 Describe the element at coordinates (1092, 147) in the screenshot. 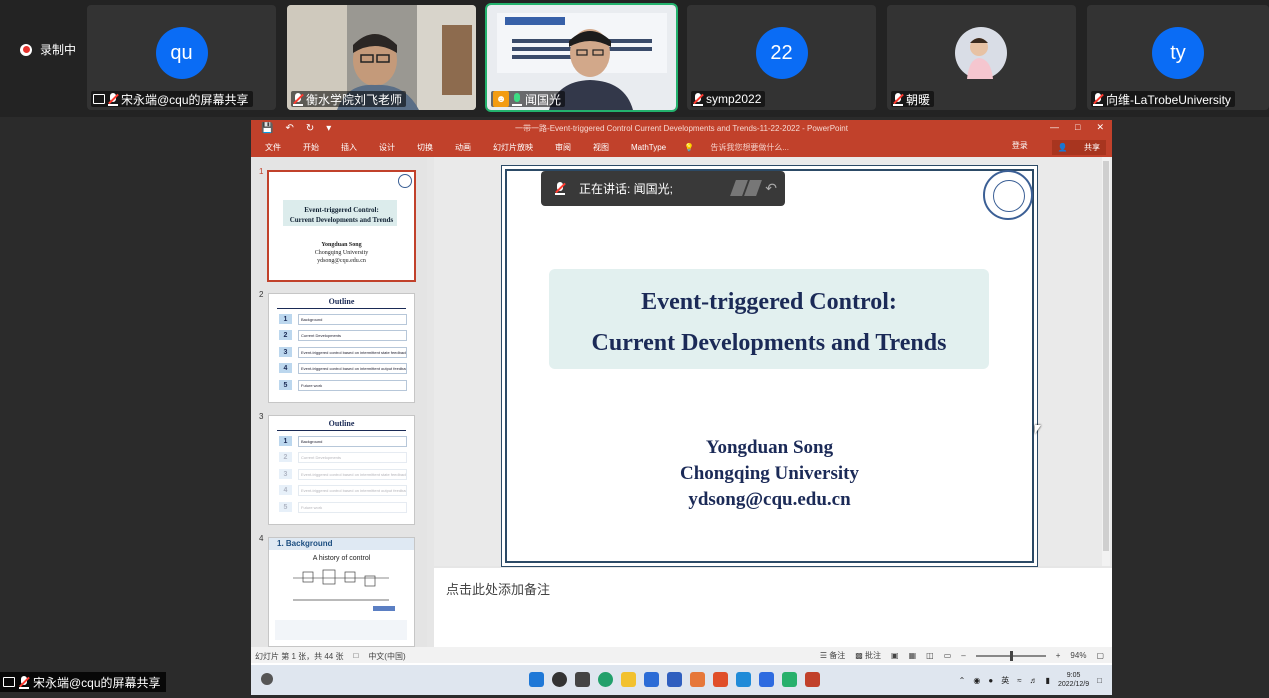

I see `share-label: 共享` at that location.